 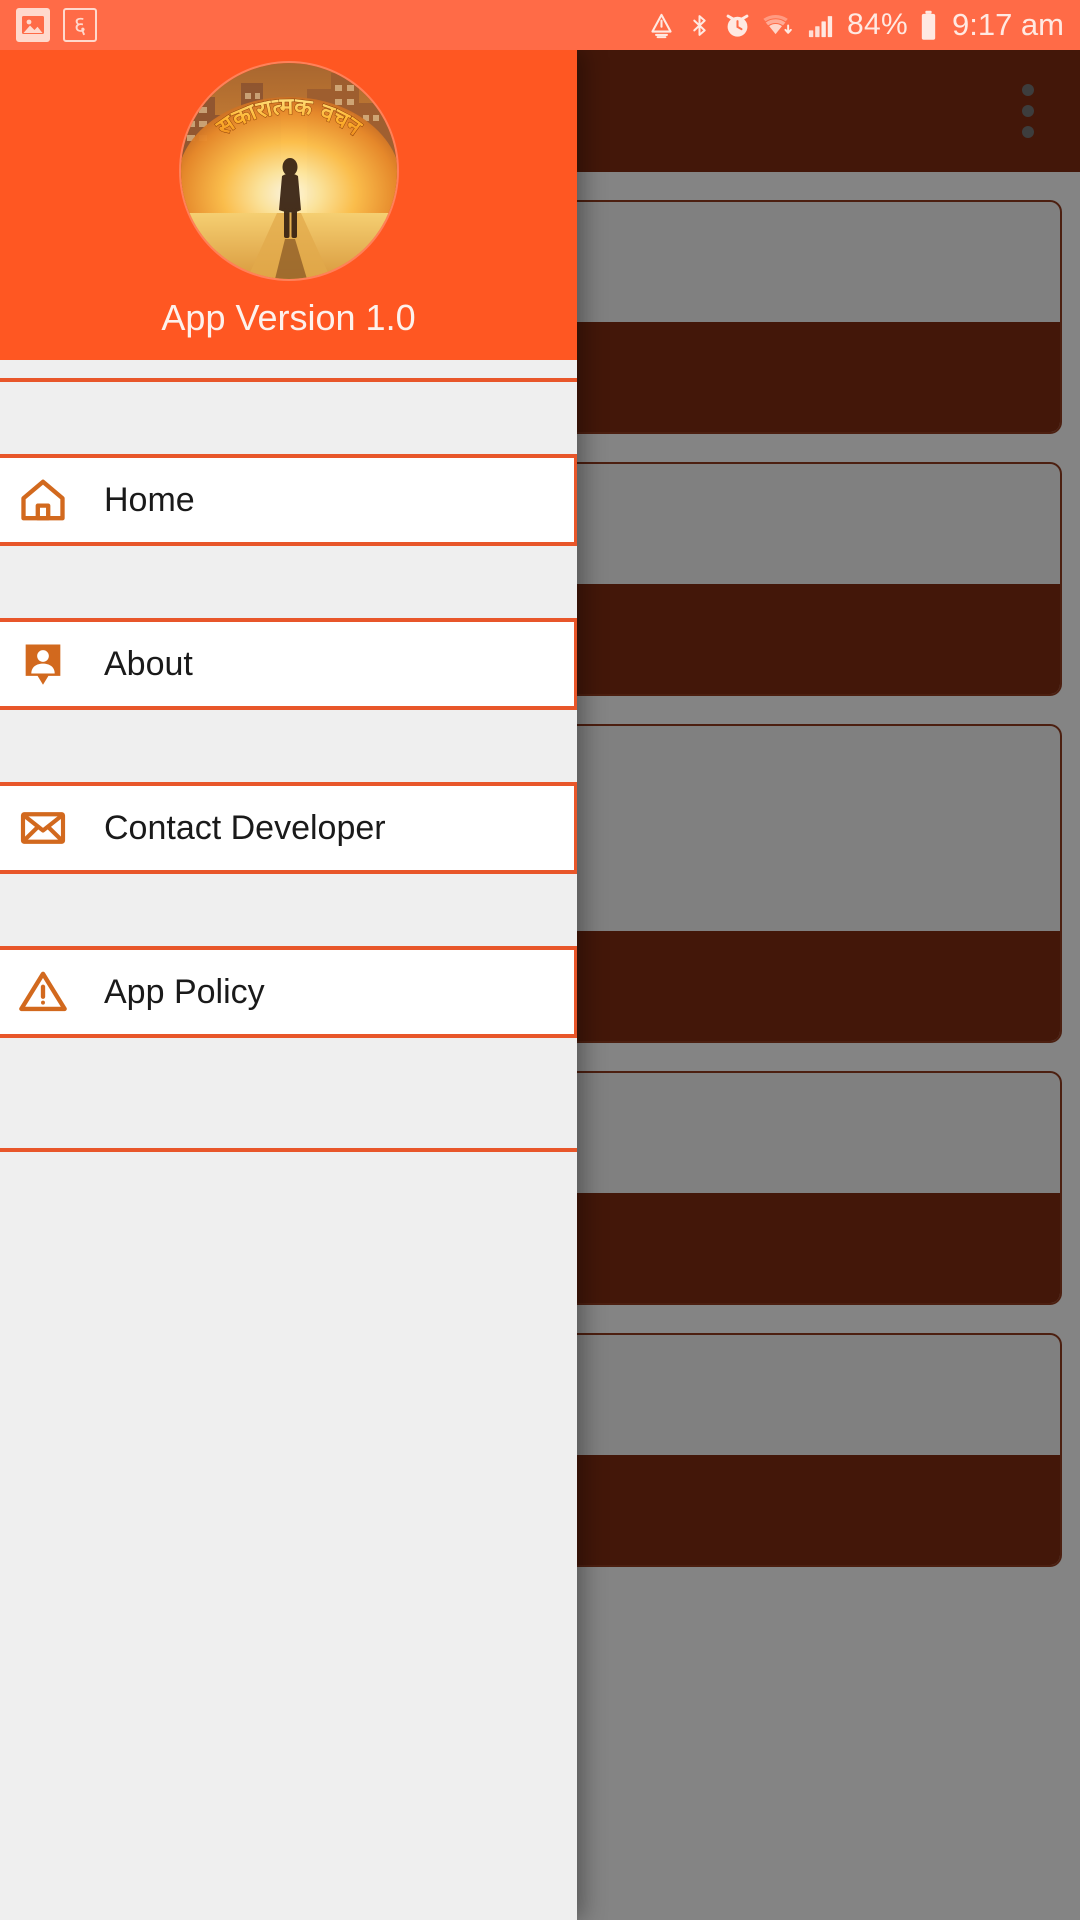 I want to click on drawer-item-home: Home, so click(x=288, y=500).